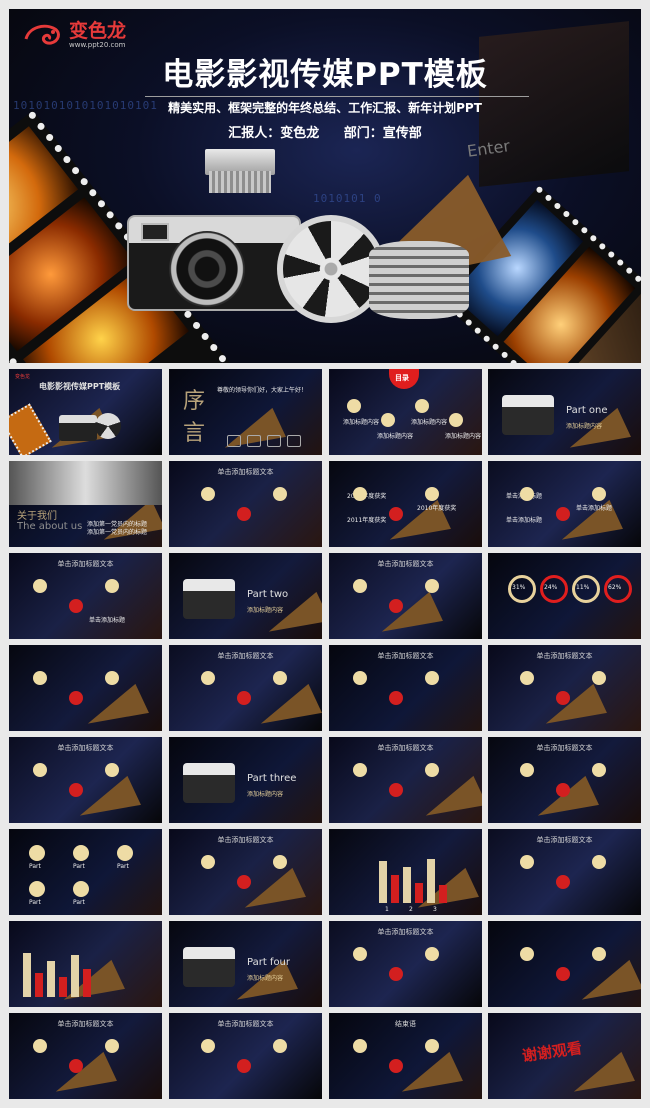 The width and height of the screenshot is (650, 1108). What do you see at coordinates (85, 872) in the screenshot?
I see `slide-thumbnail: Part Part Part Part Part` at bounding box center [85, 872].